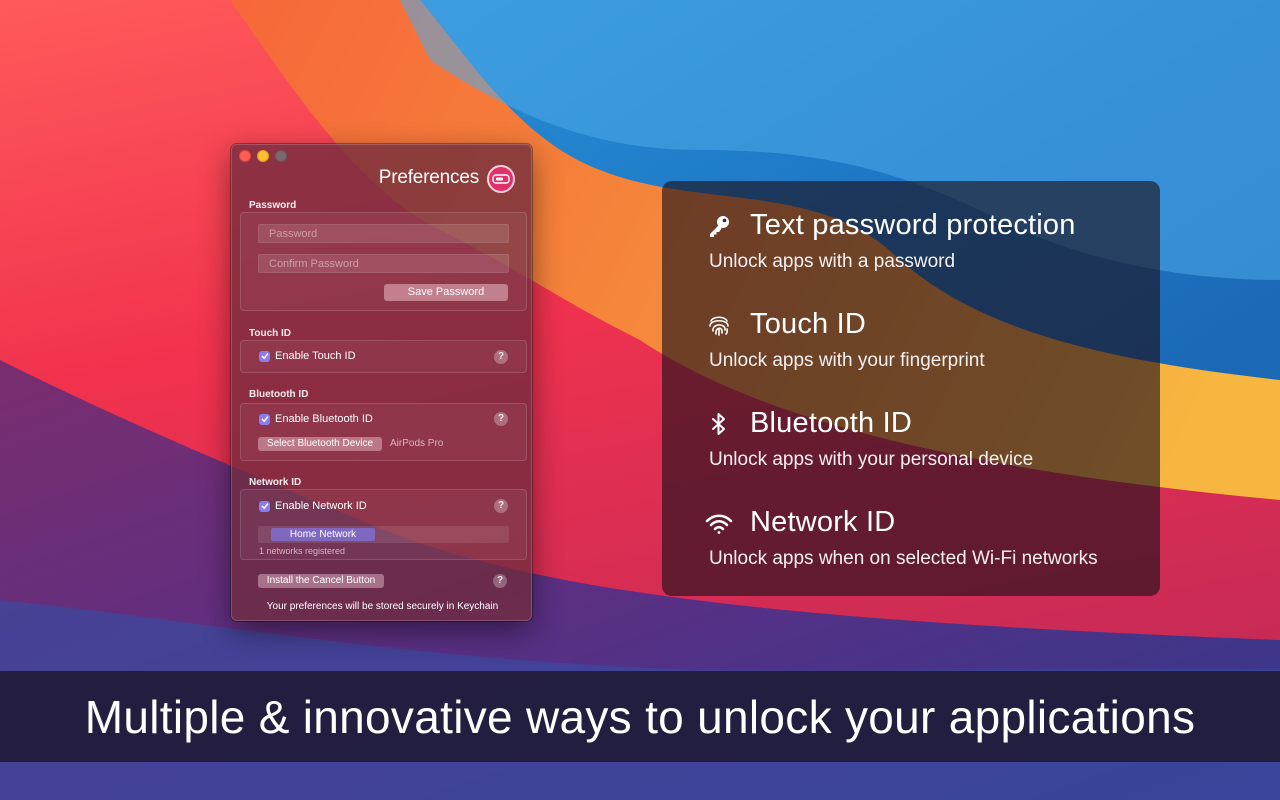 The width and height of the screenshot is (1280, 800). What do you see at coordinates (320, 444) in the screenshot?
I see `select-bluetooth-device-button: Select Bluetooth Device` at bounding box center [320, 444].